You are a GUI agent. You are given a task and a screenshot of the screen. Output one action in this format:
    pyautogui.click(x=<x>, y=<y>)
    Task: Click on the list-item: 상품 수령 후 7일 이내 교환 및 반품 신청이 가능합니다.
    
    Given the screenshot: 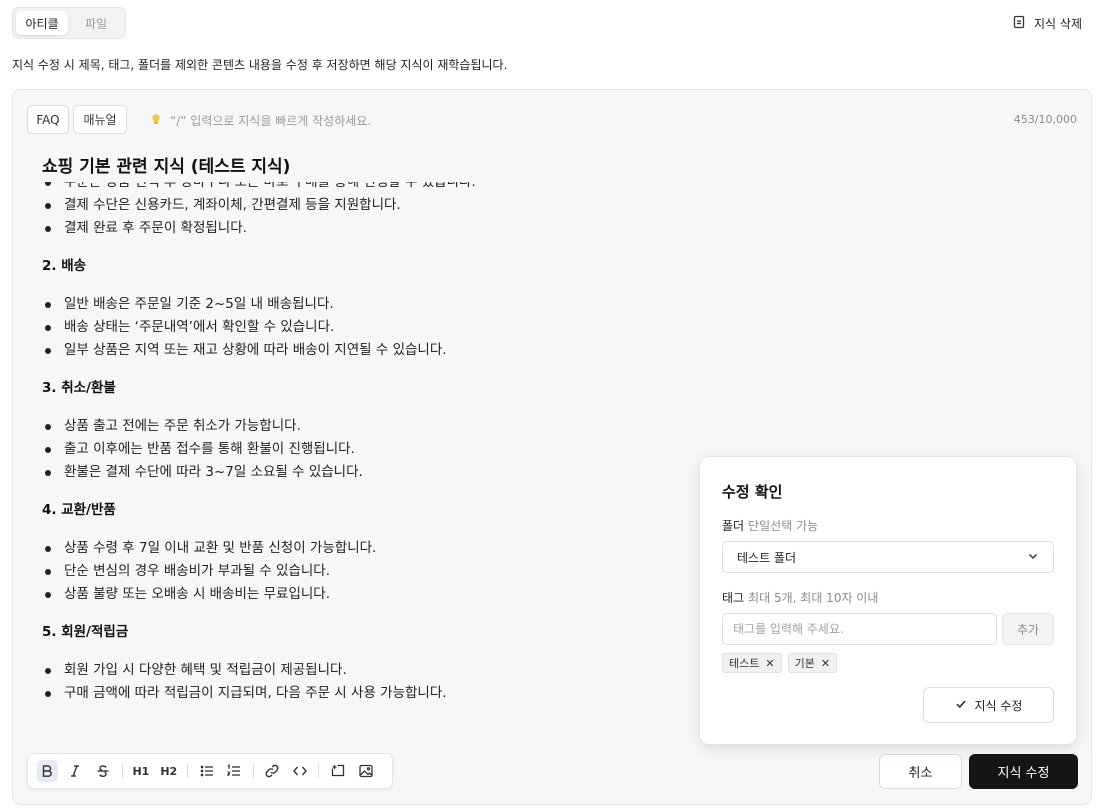 What is the action you would take?
    pyautogui.click(x=372, y=548)
    